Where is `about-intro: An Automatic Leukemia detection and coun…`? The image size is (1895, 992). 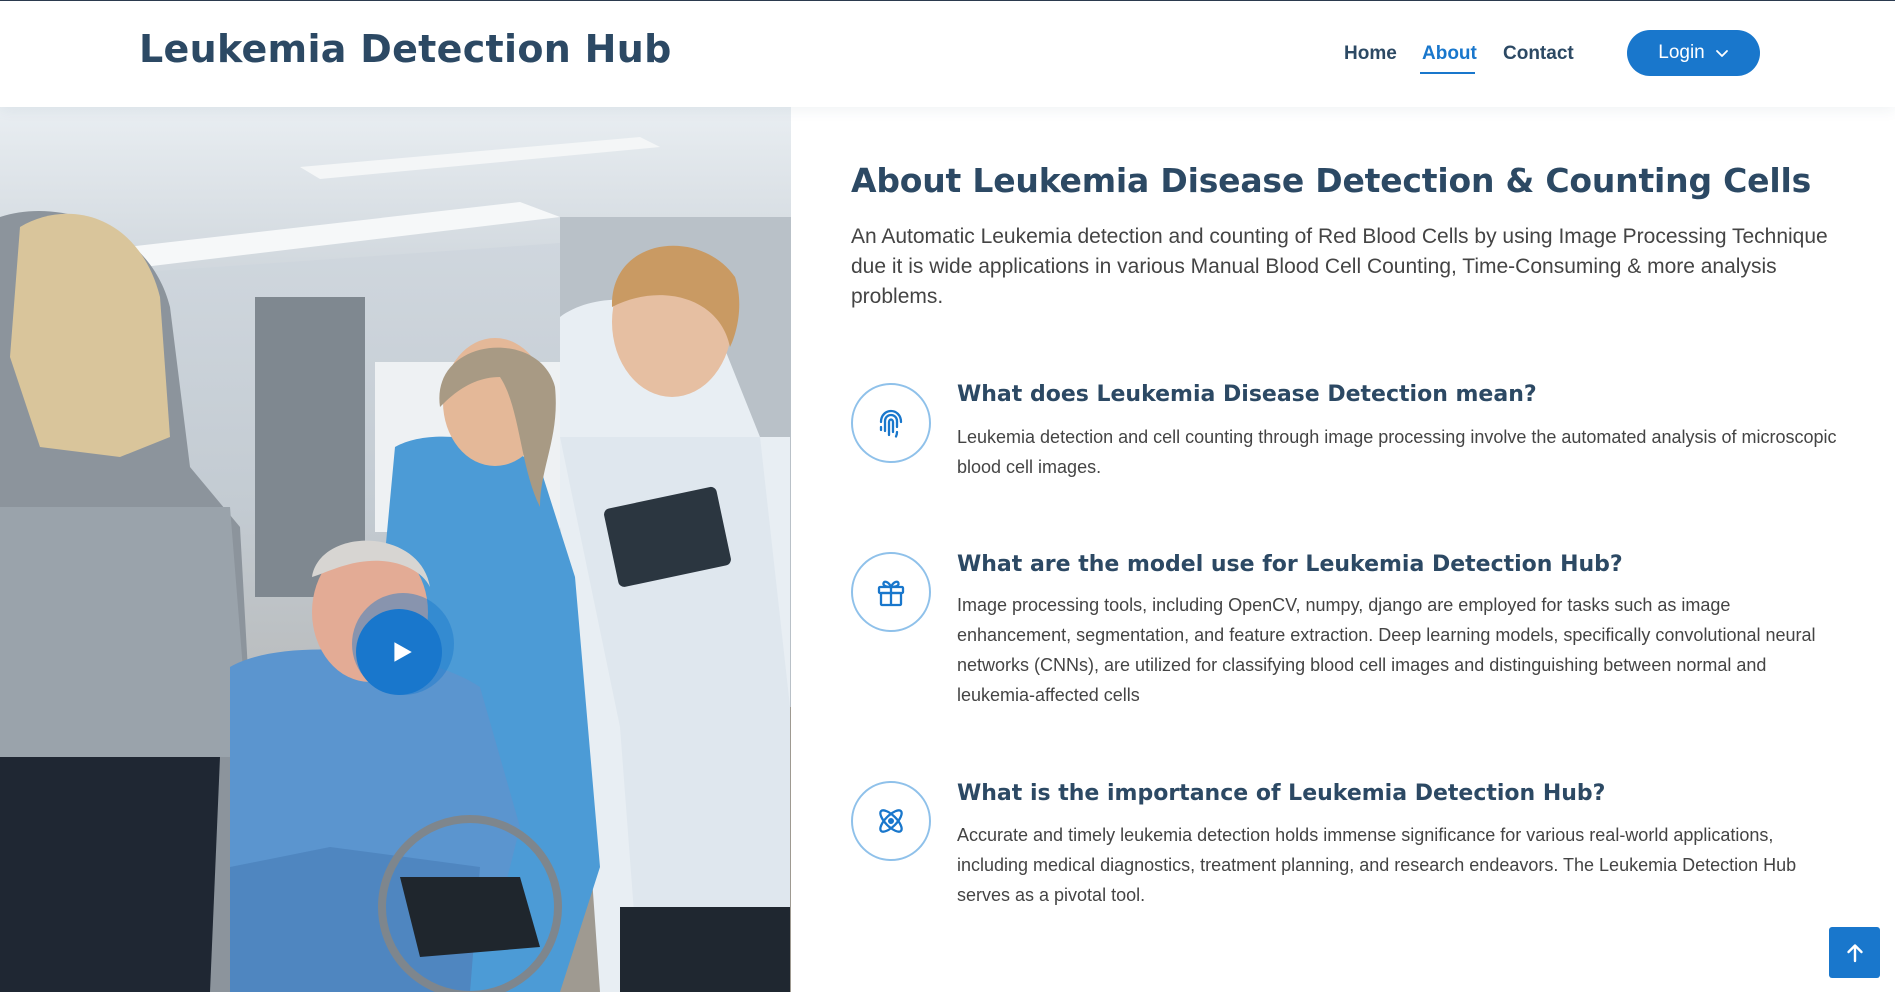 about-intro: An Automatic Leukemia detection and coun… is located at coordinates (1339, 266).